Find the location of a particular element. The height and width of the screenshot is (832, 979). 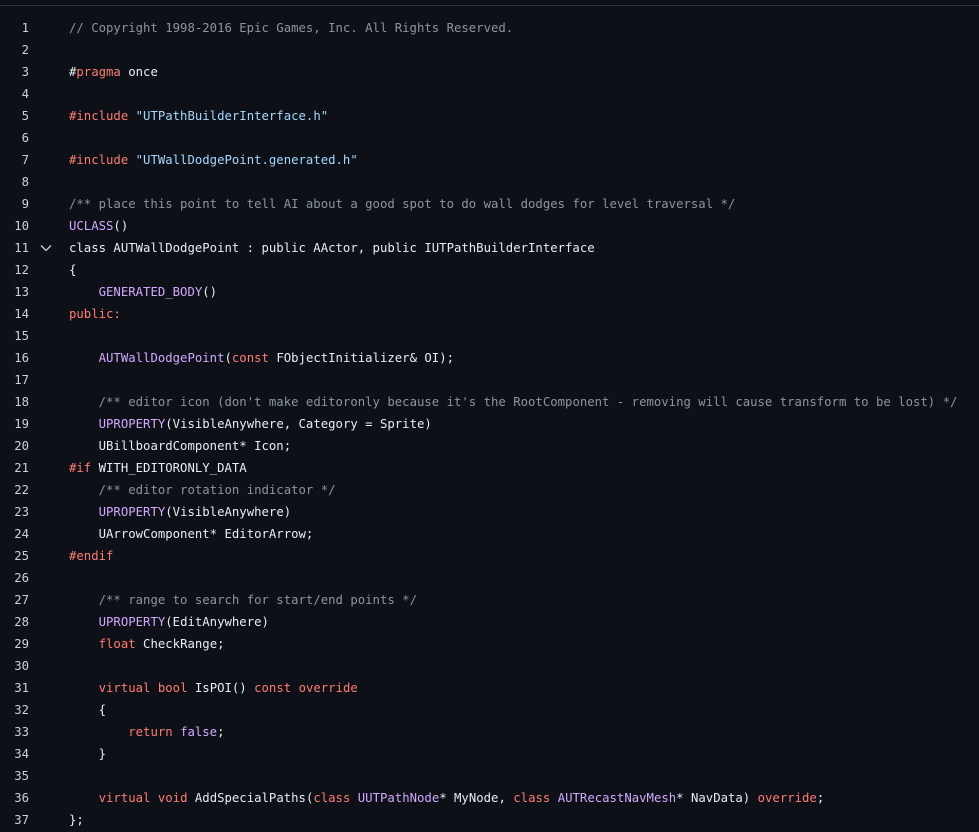

code-token: AUTRecastNavMesh is located at coordinates (617, 798).